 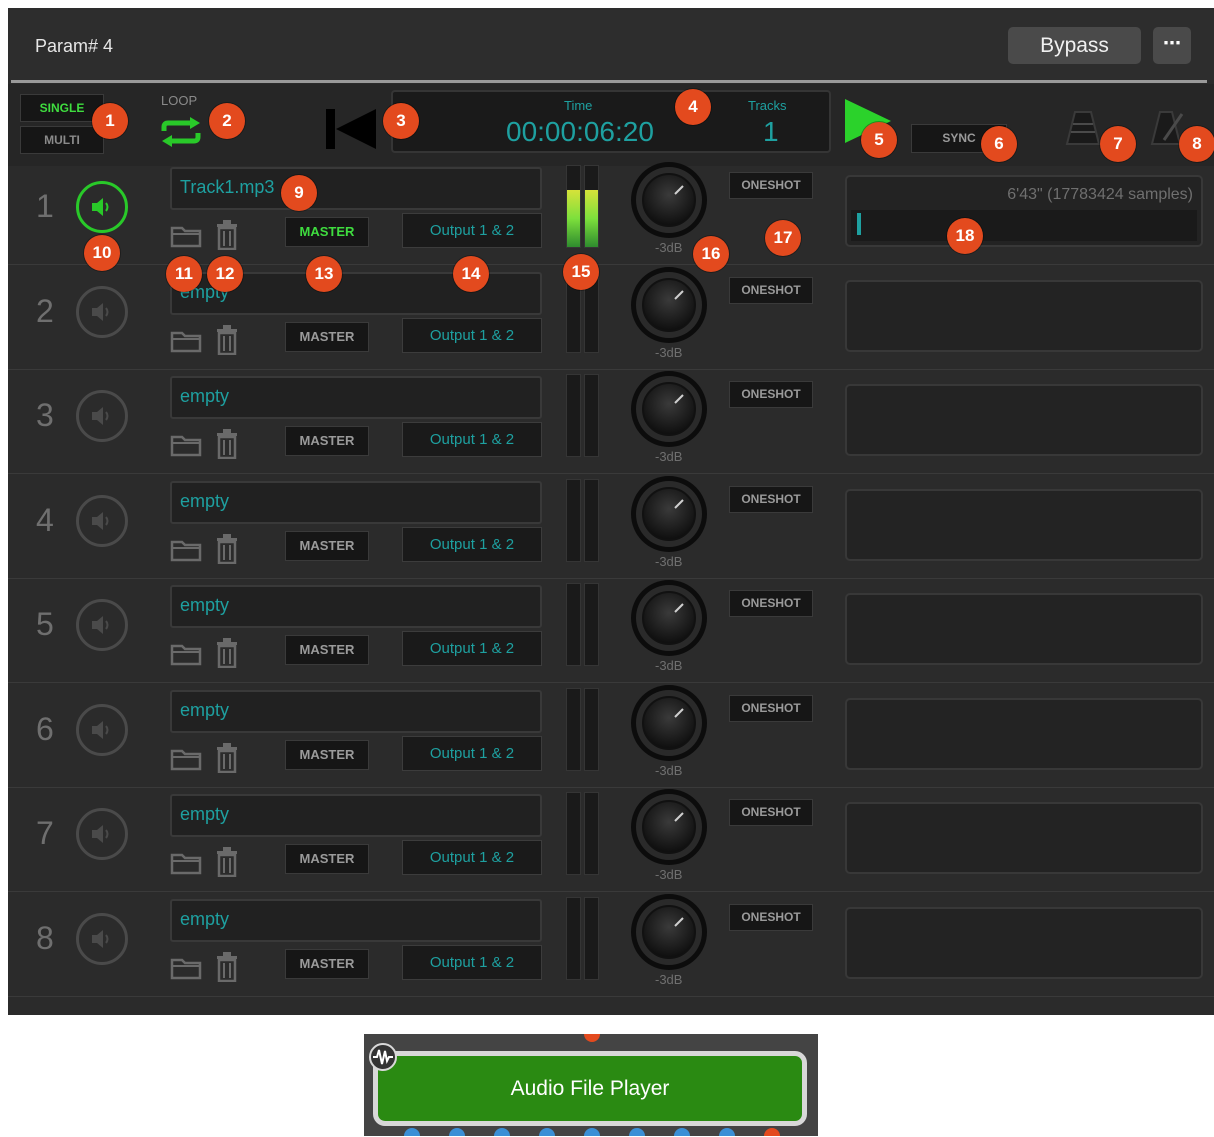 I want to click on waveform-display: 6'43" (17783424 samples), so click(x=1024, y=211).